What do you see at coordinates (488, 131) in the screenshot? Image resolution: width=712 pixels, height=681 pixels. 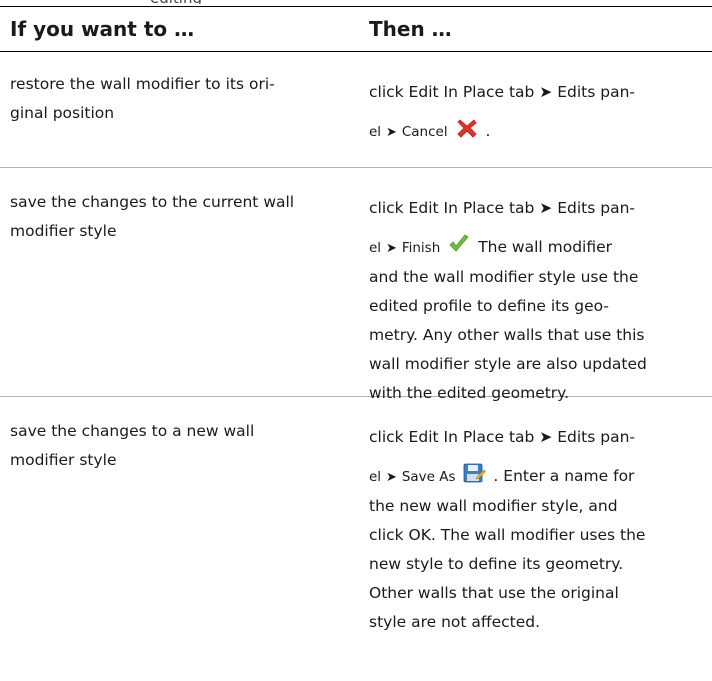 I see `text-fragment: .` at bounding box center [488, 131].